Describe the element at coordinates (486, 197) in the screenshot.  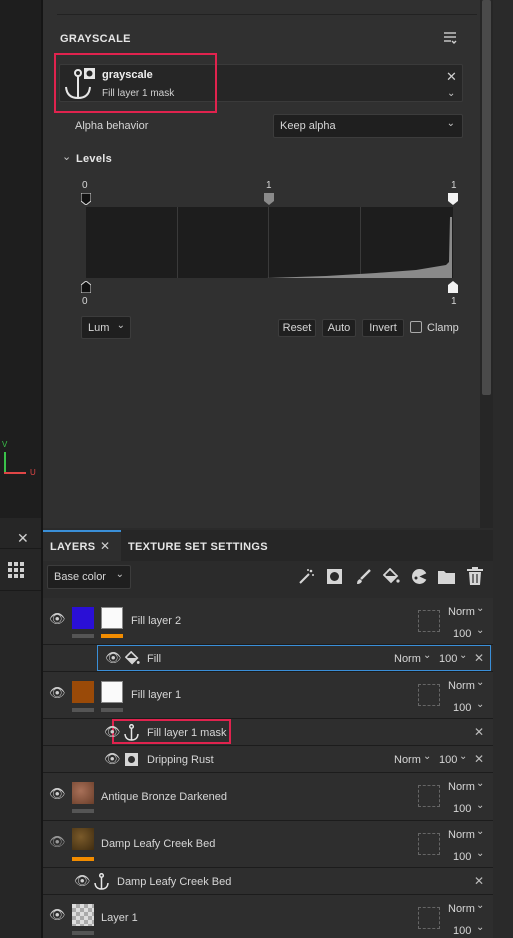
I see `scrollbar-thumb` at that location.